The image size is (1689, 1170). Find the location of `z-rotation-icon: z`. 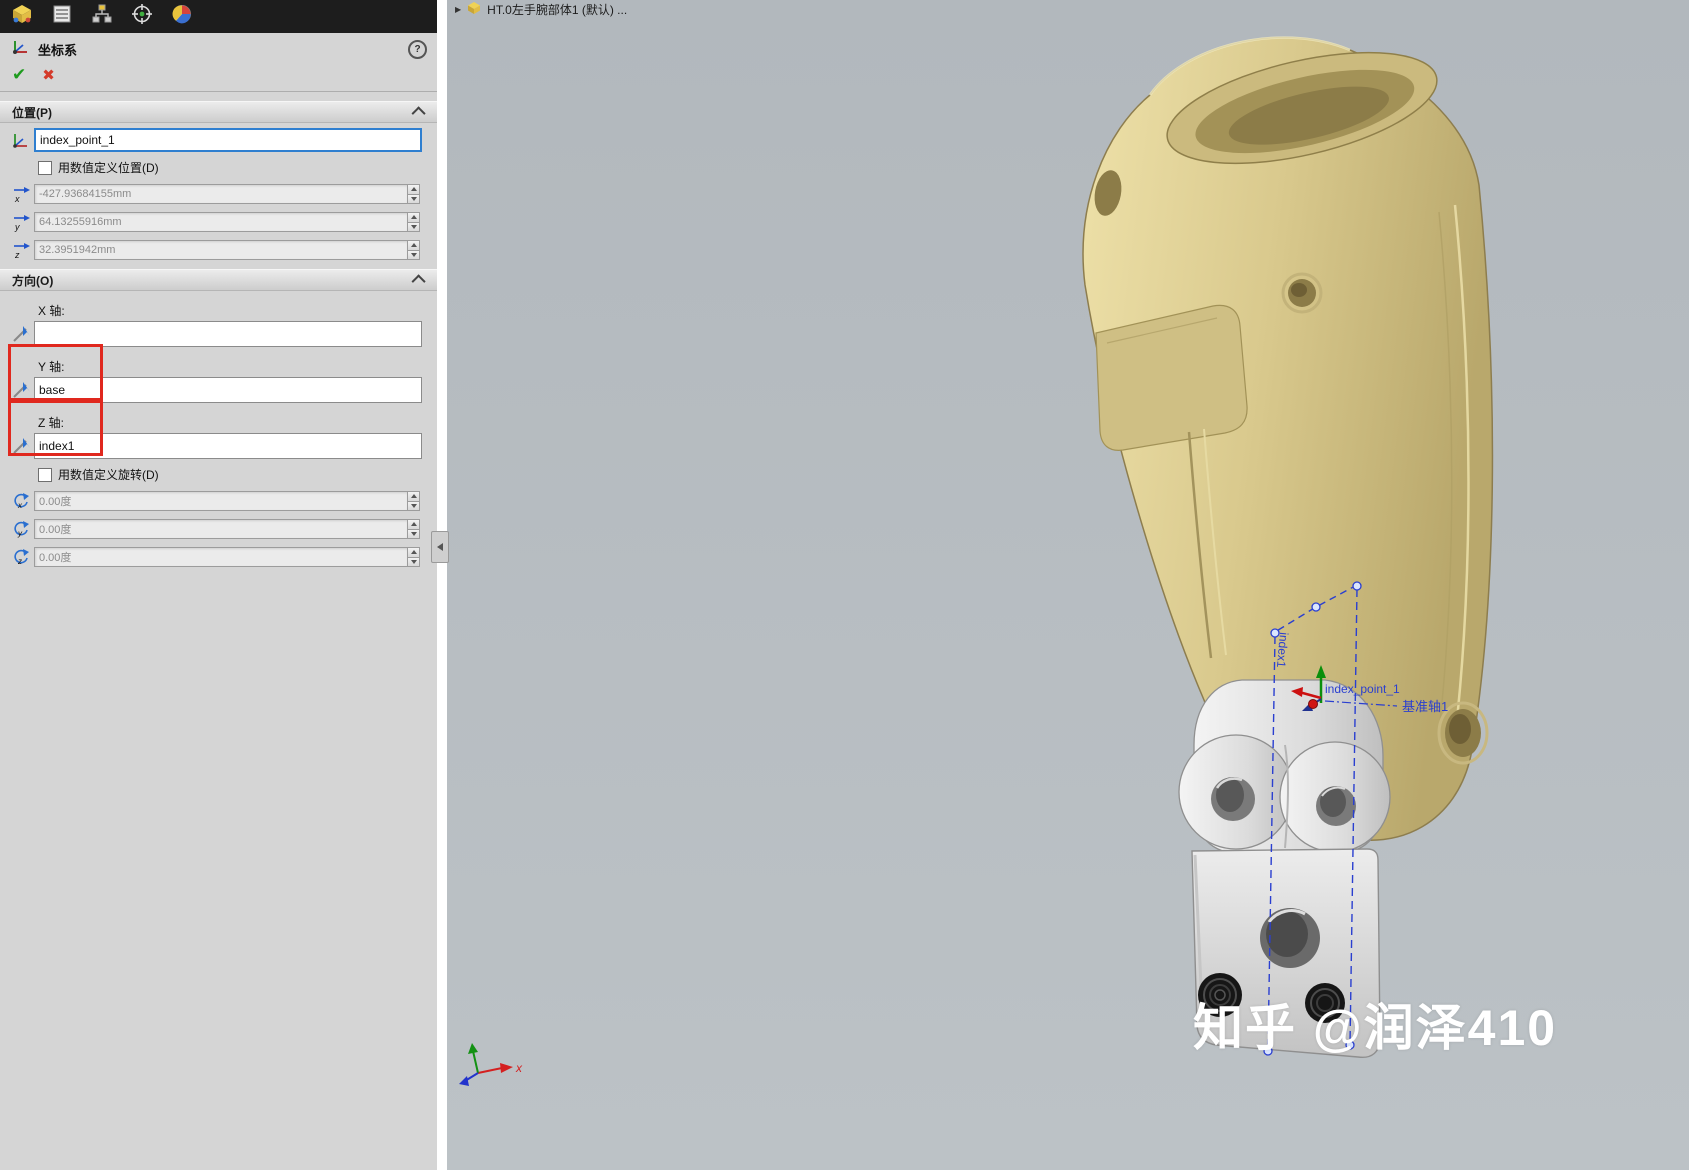

z-rotation-icon: z is located at coordinates (21, 557).